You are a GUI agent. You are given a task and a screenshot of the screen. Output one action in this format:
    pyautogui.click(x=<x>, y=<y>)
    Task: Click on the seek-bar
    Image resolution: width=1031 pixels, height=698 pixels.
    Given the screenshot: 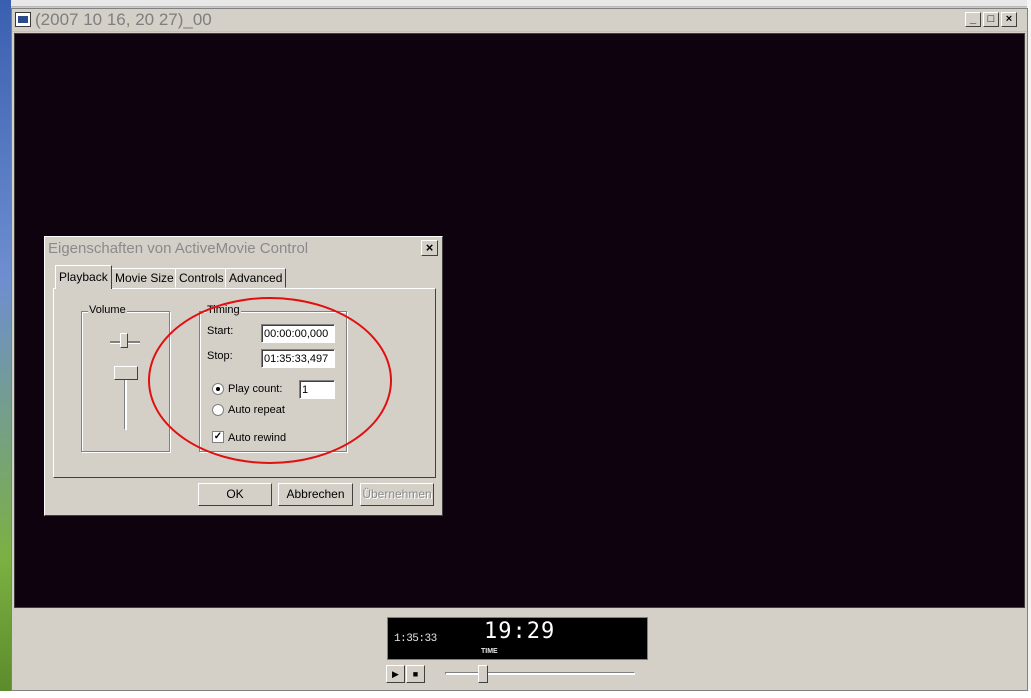 What is the action you would take?
    pyautogui.click(x=540, y=673)
    